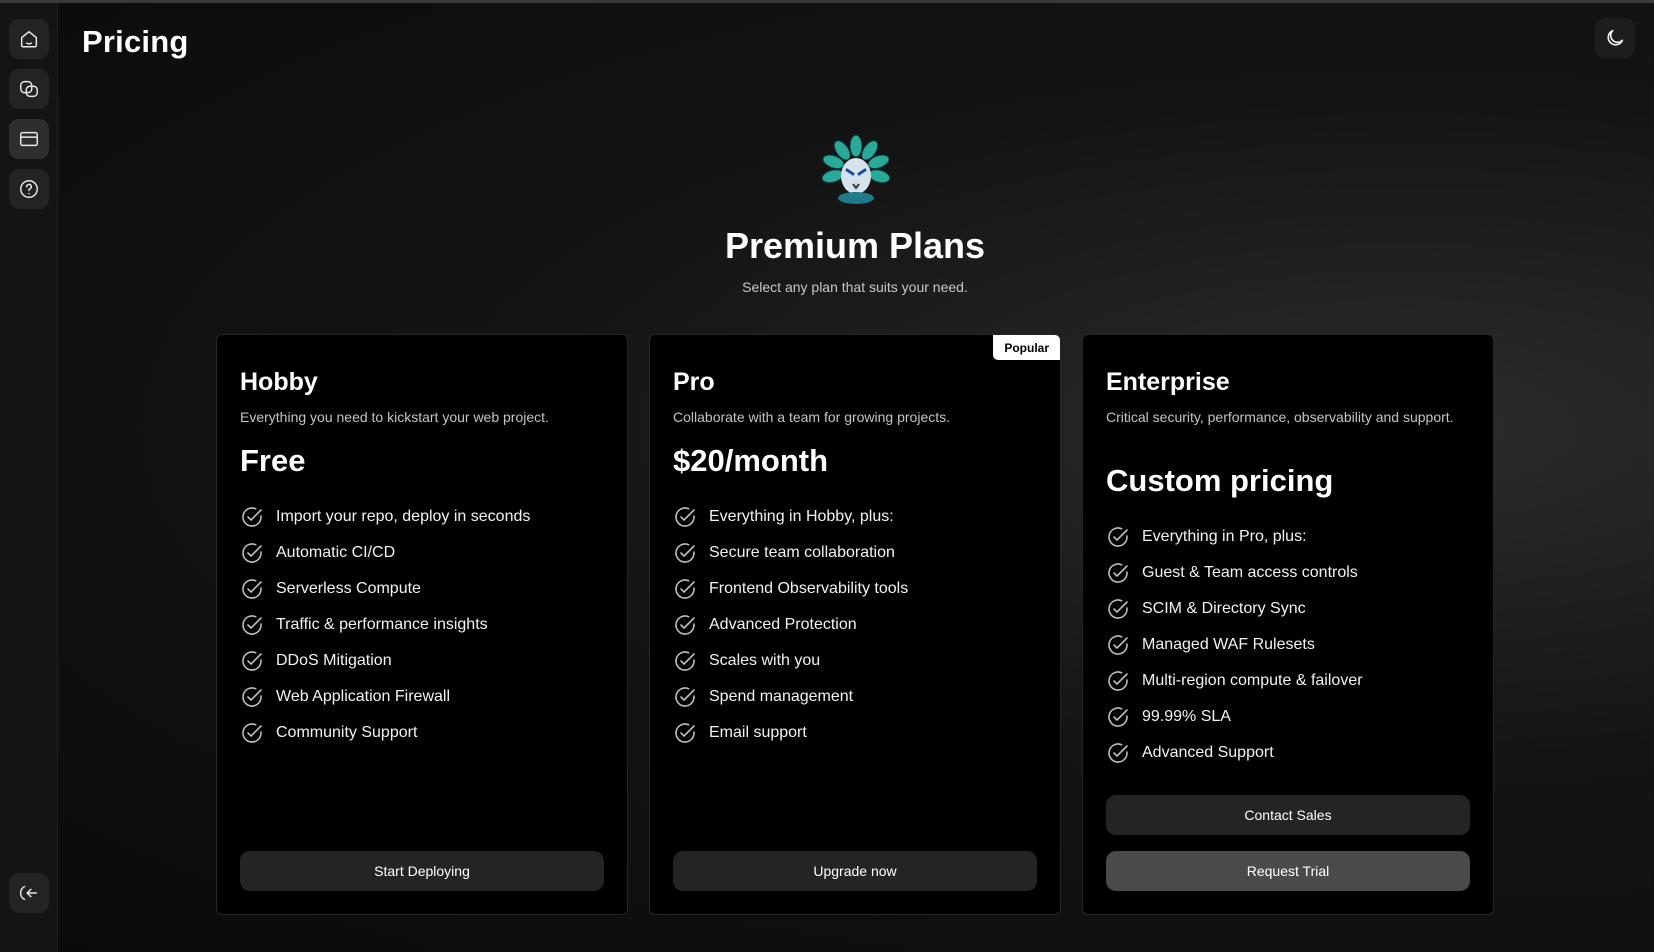  I want to click on feature-item: Traffic & performance insights, so click(385, 625).